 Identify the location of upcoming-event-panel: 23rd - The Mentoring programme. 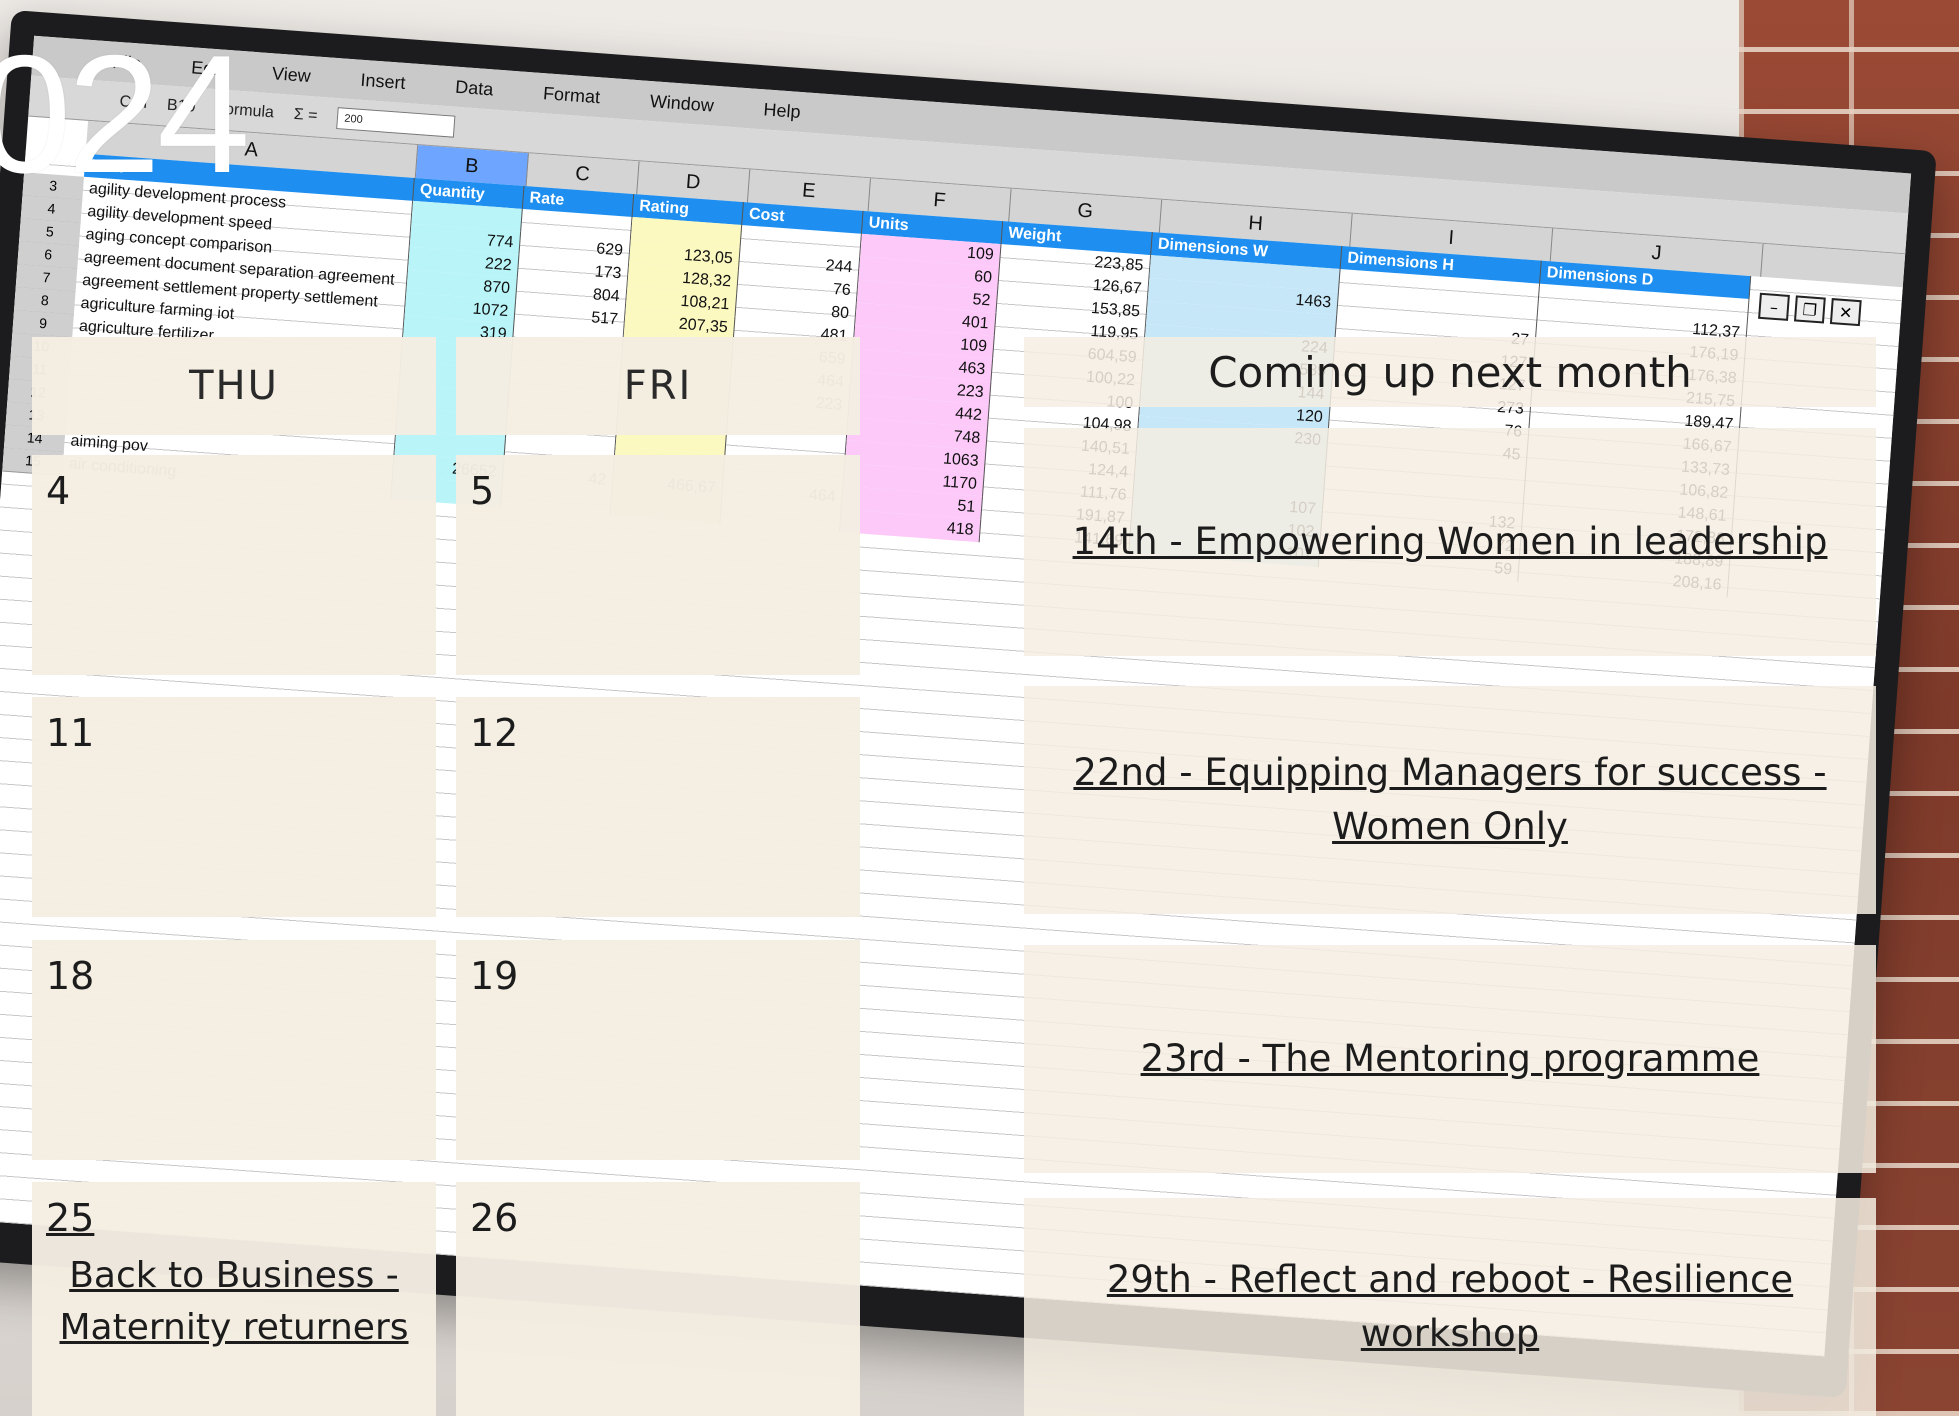
(1450, 1059).